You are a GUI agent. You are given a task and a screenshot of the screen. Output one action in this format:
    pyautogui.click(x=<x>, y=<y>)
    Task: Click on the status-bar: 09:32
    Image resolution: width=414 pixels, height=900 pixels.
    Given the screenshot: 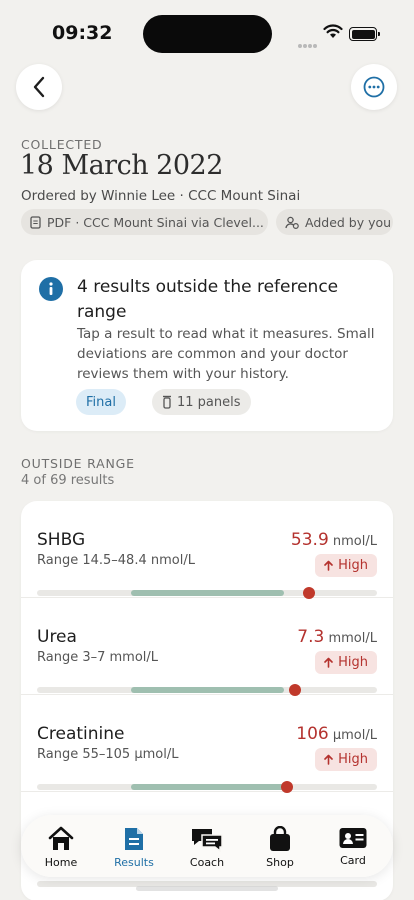 What is the action you would take?
    pyautogui.click(x=207, y=30)
    